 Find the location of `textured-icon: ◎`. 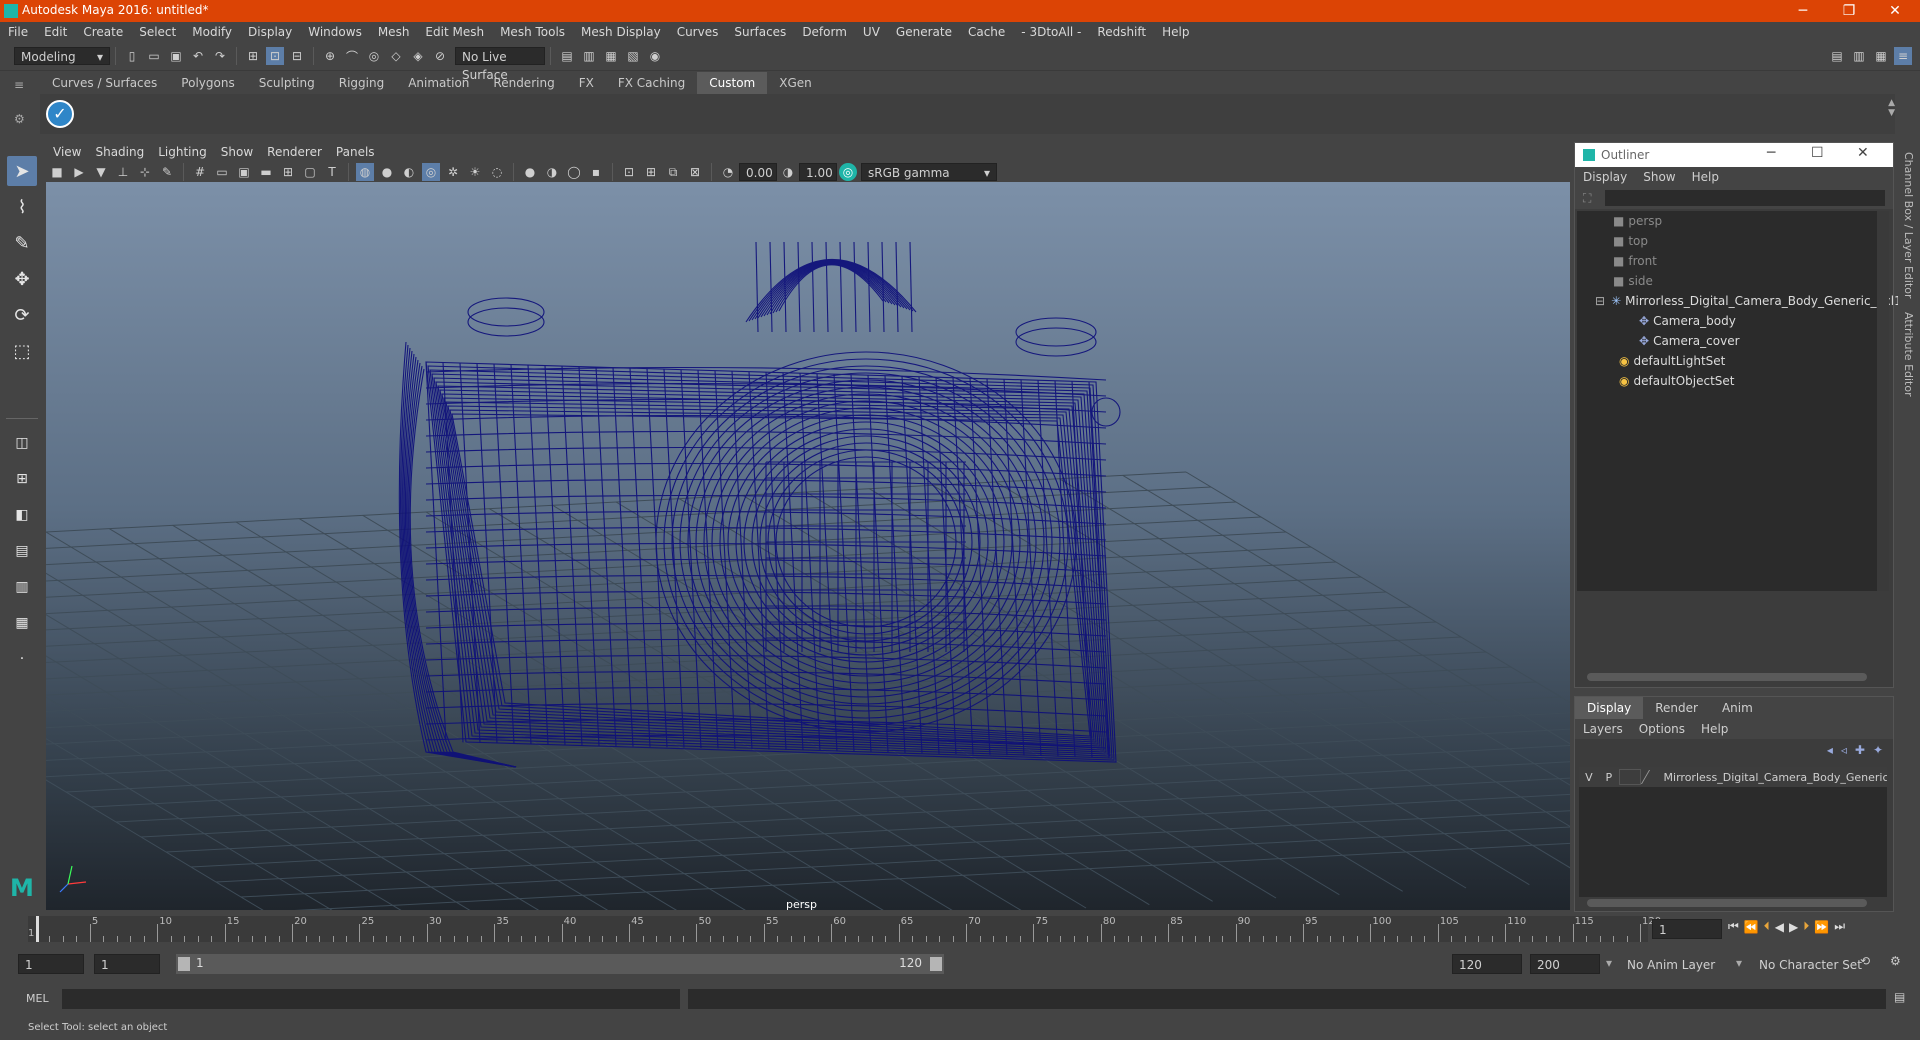

textured-icon: ◎ is located at coordinates (431, 172).